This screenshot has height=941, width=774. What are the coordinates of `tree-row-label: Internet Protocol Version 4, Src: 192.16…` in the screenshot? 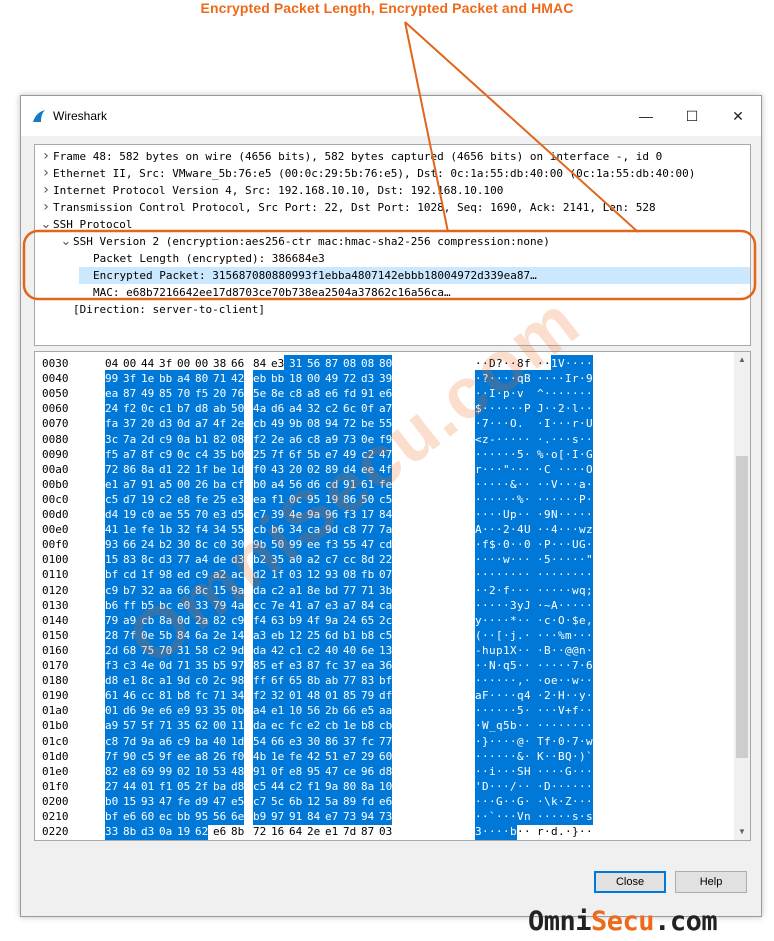 It's located at (278, 190).